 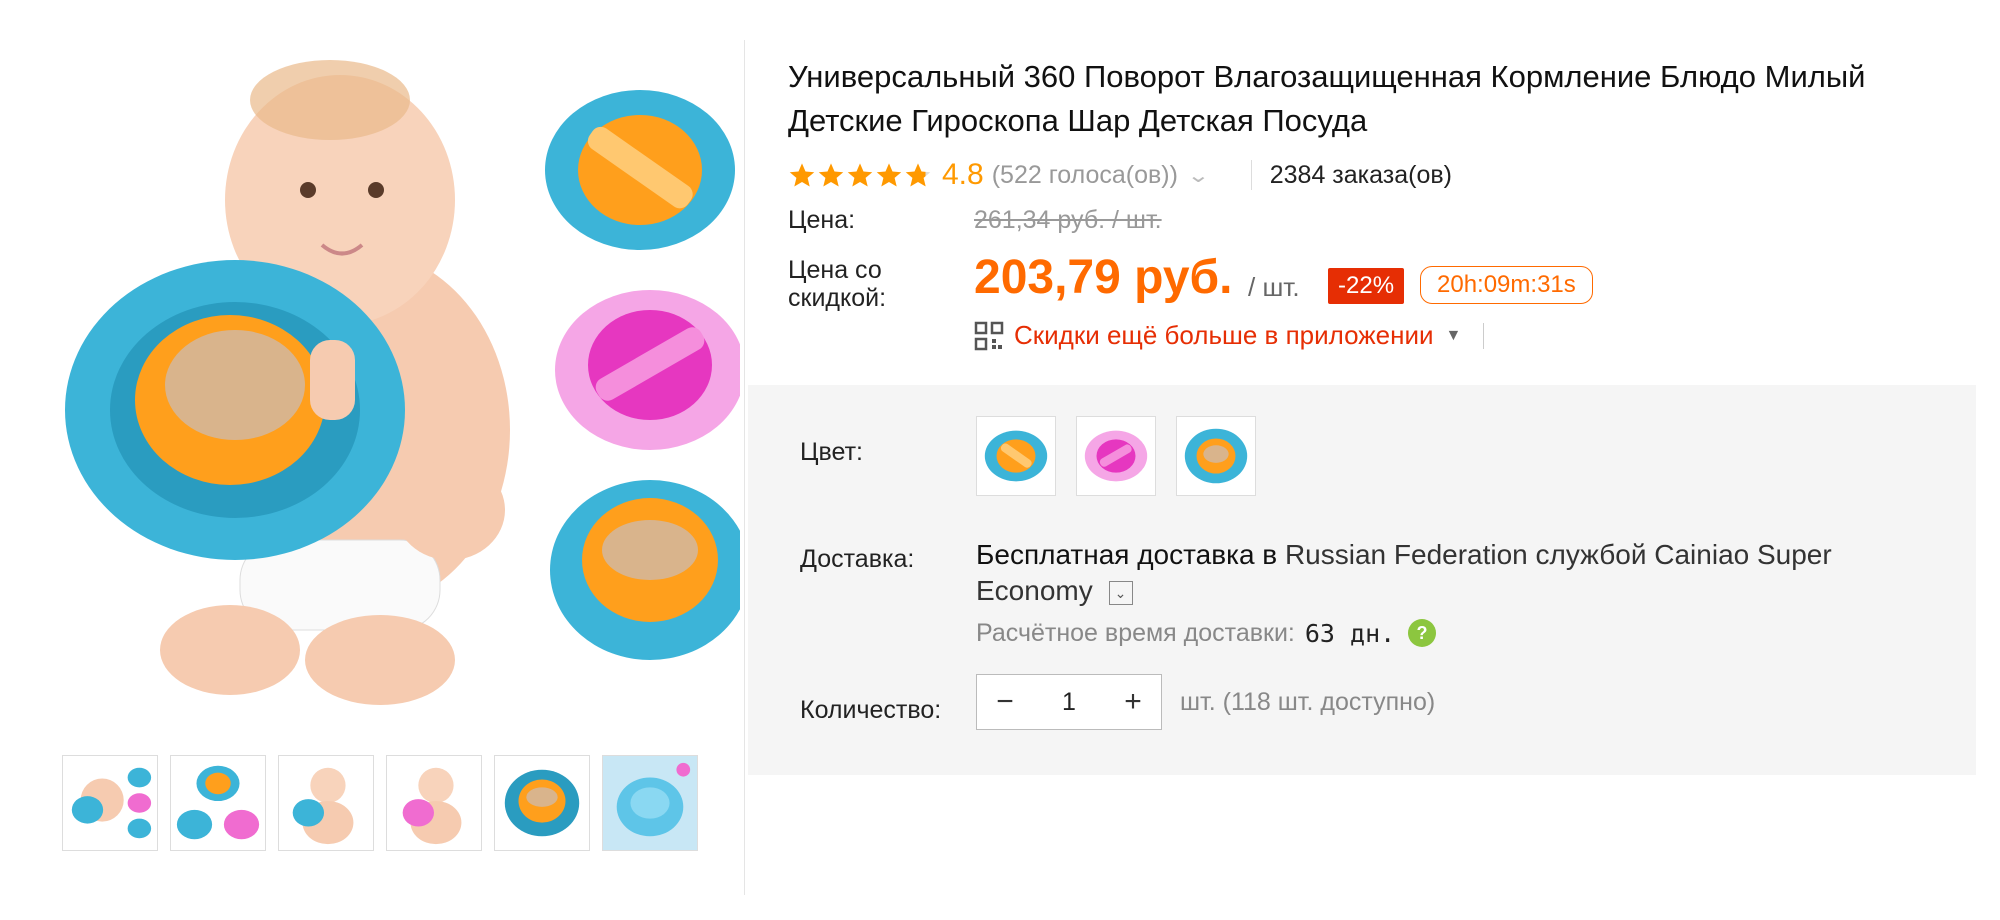 What do you see at coordinates (1103, 277) in the screenshot?
I see `current-price: 203,79 руб.` at bounding box center [1103, 277].